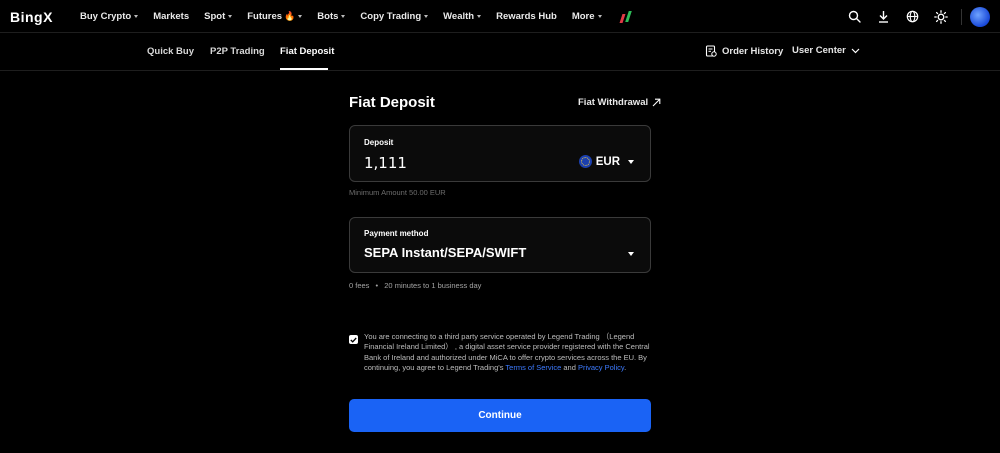 This screenshot has width=1000, height=453. Describe the element at coordinates (397, 192) in the screenshot. I see `minimum-amount-hint: Minimum Amount 50.00 EUR` at that location.